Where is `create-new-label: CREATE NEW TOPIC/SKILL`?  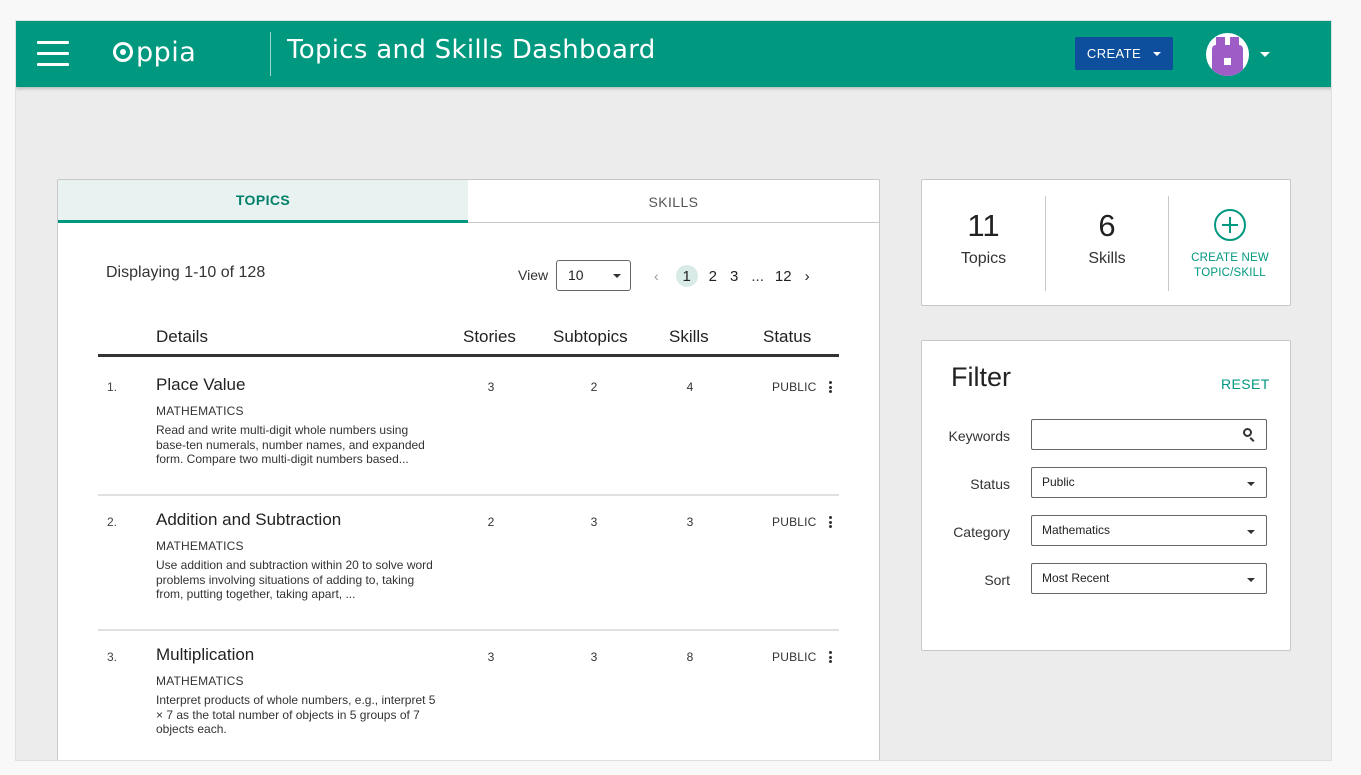
create-new-label: CREATE NEW TOPIC/SKILL is located at coordinates (1230, 265).